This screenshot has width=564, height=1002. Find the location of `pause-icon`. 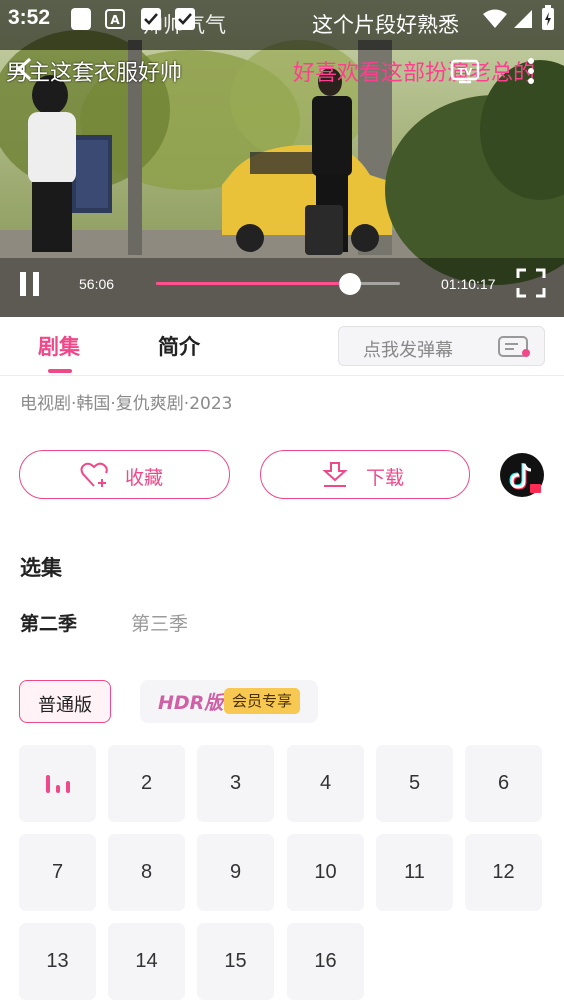

pause-icon is located at coordinates (30, 284).